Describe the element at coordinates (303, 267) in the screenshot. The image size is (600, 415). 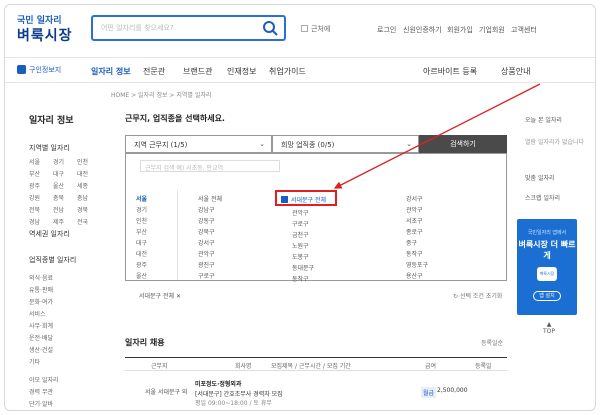
I see `district-item: 동대문구` at that location.